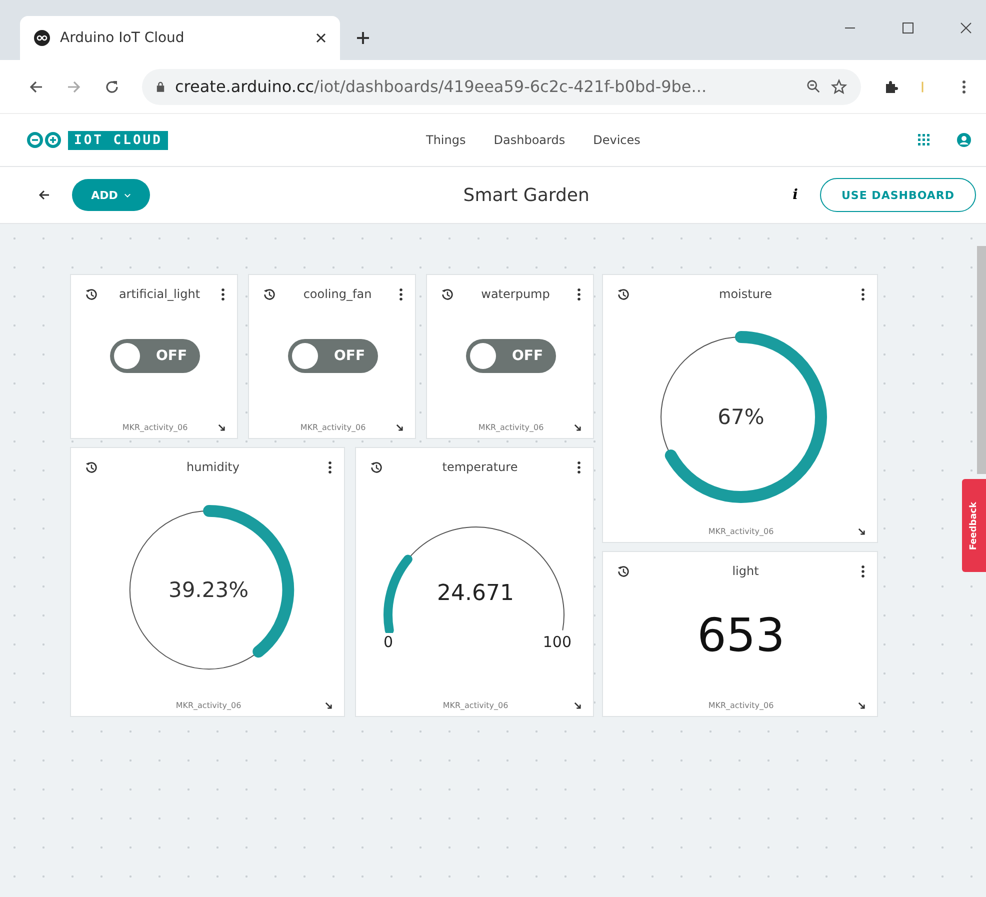 Image resolution: width=986 pixels, height=897 pixels. Describe the element at coordinates (160, 86) in the screenshot. I see `lock-icon` at that location.